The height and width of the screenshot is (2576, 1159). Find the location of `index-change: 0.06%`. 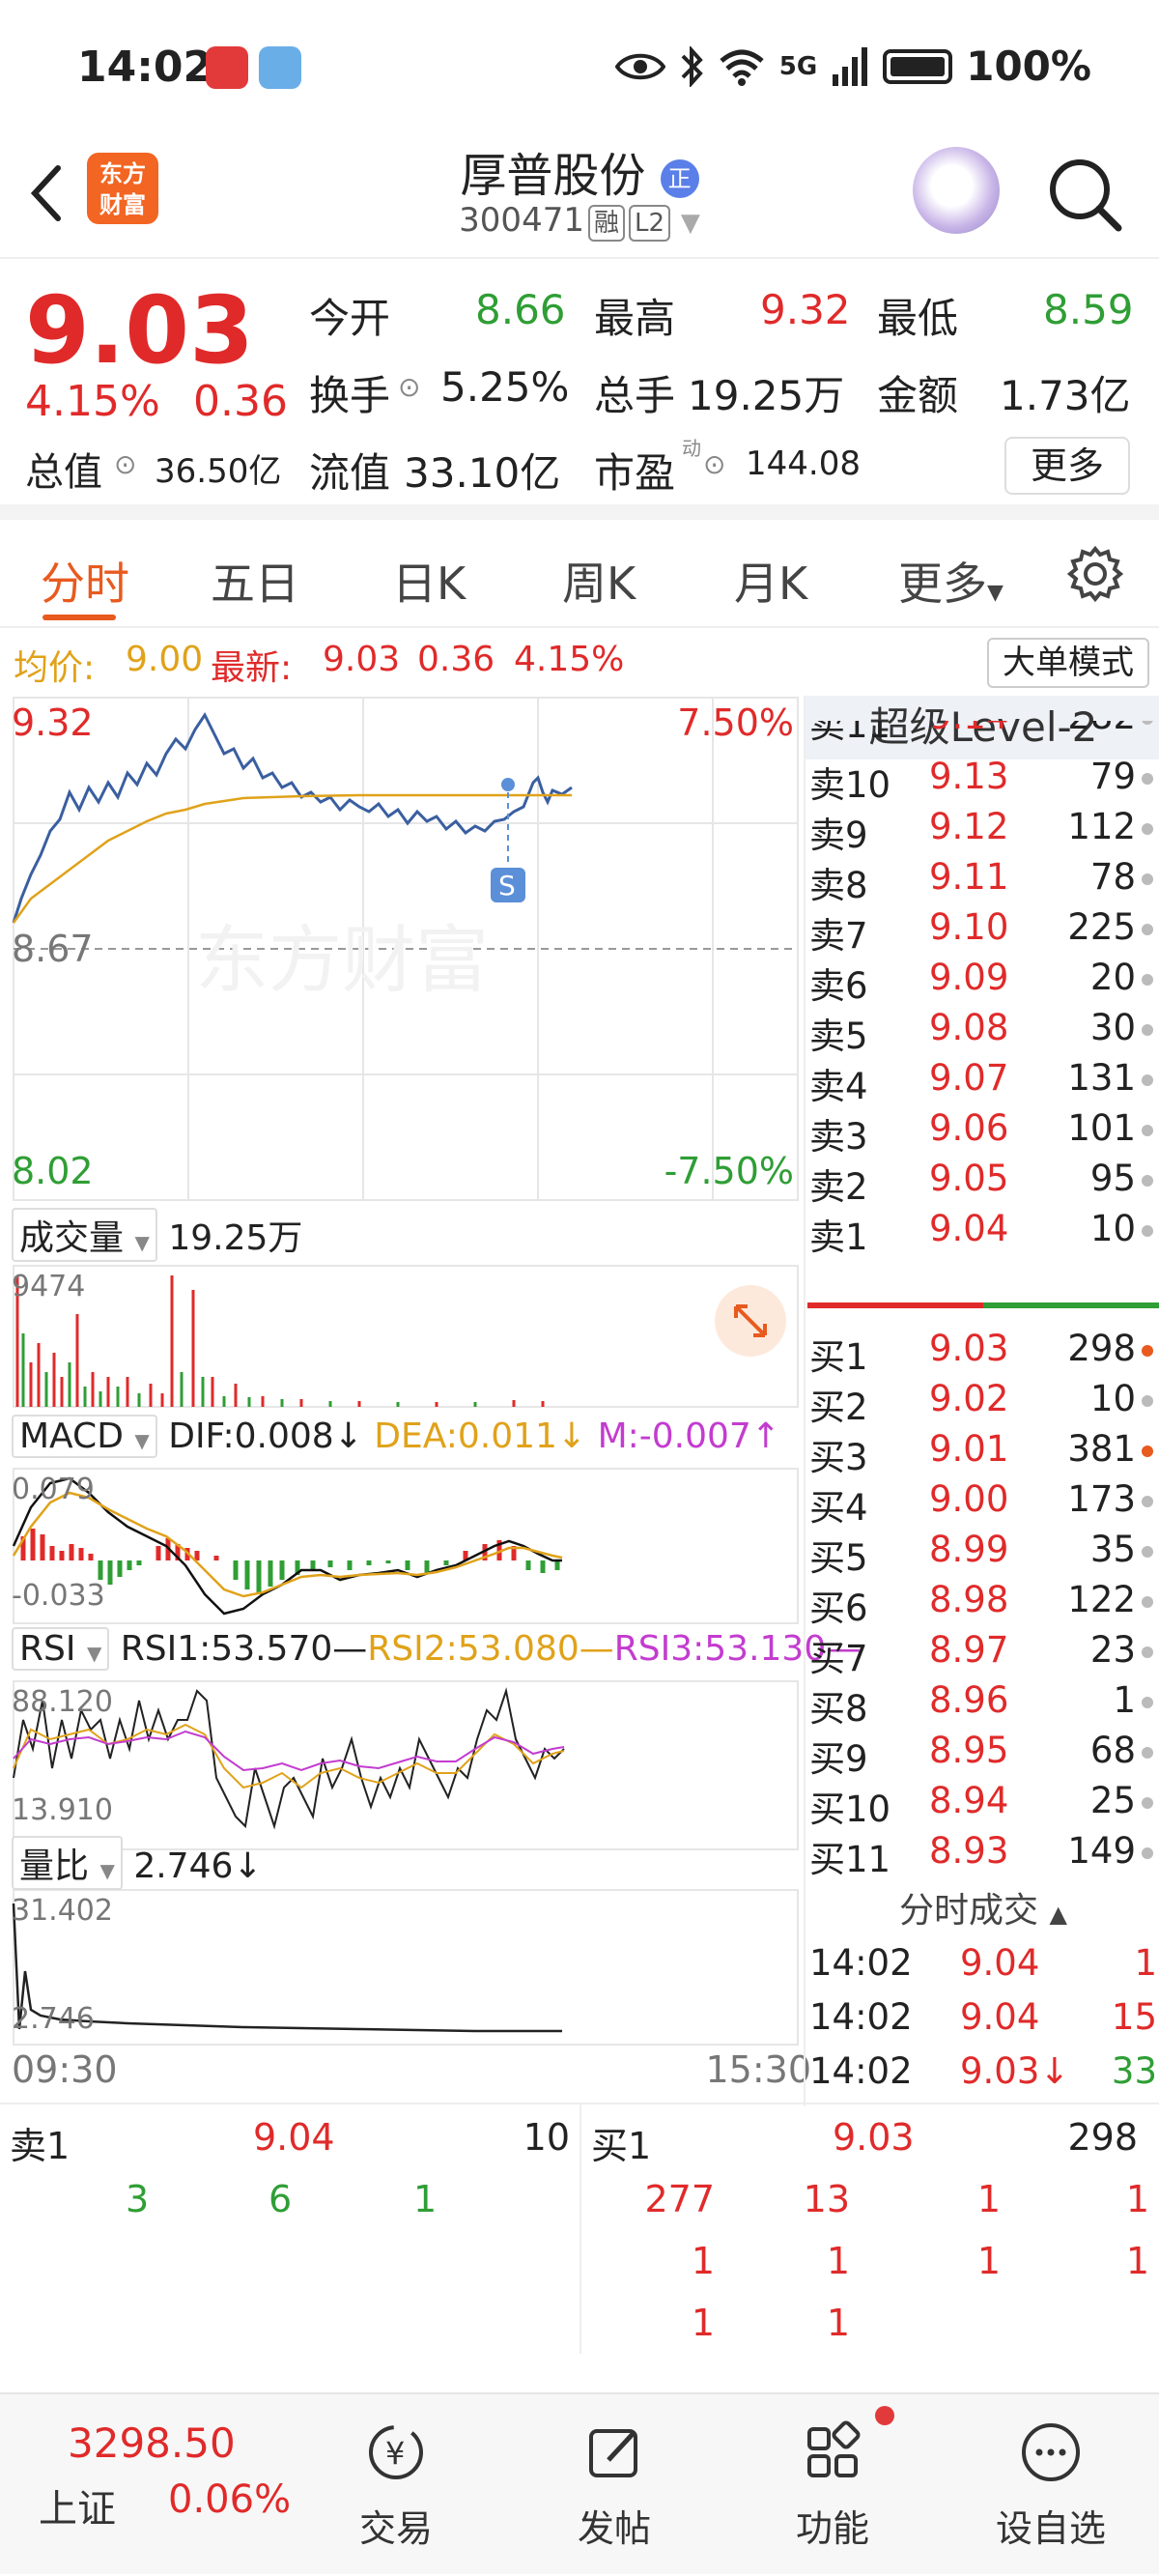

index-change: 0.06% is located at coordinates (230, 2499).